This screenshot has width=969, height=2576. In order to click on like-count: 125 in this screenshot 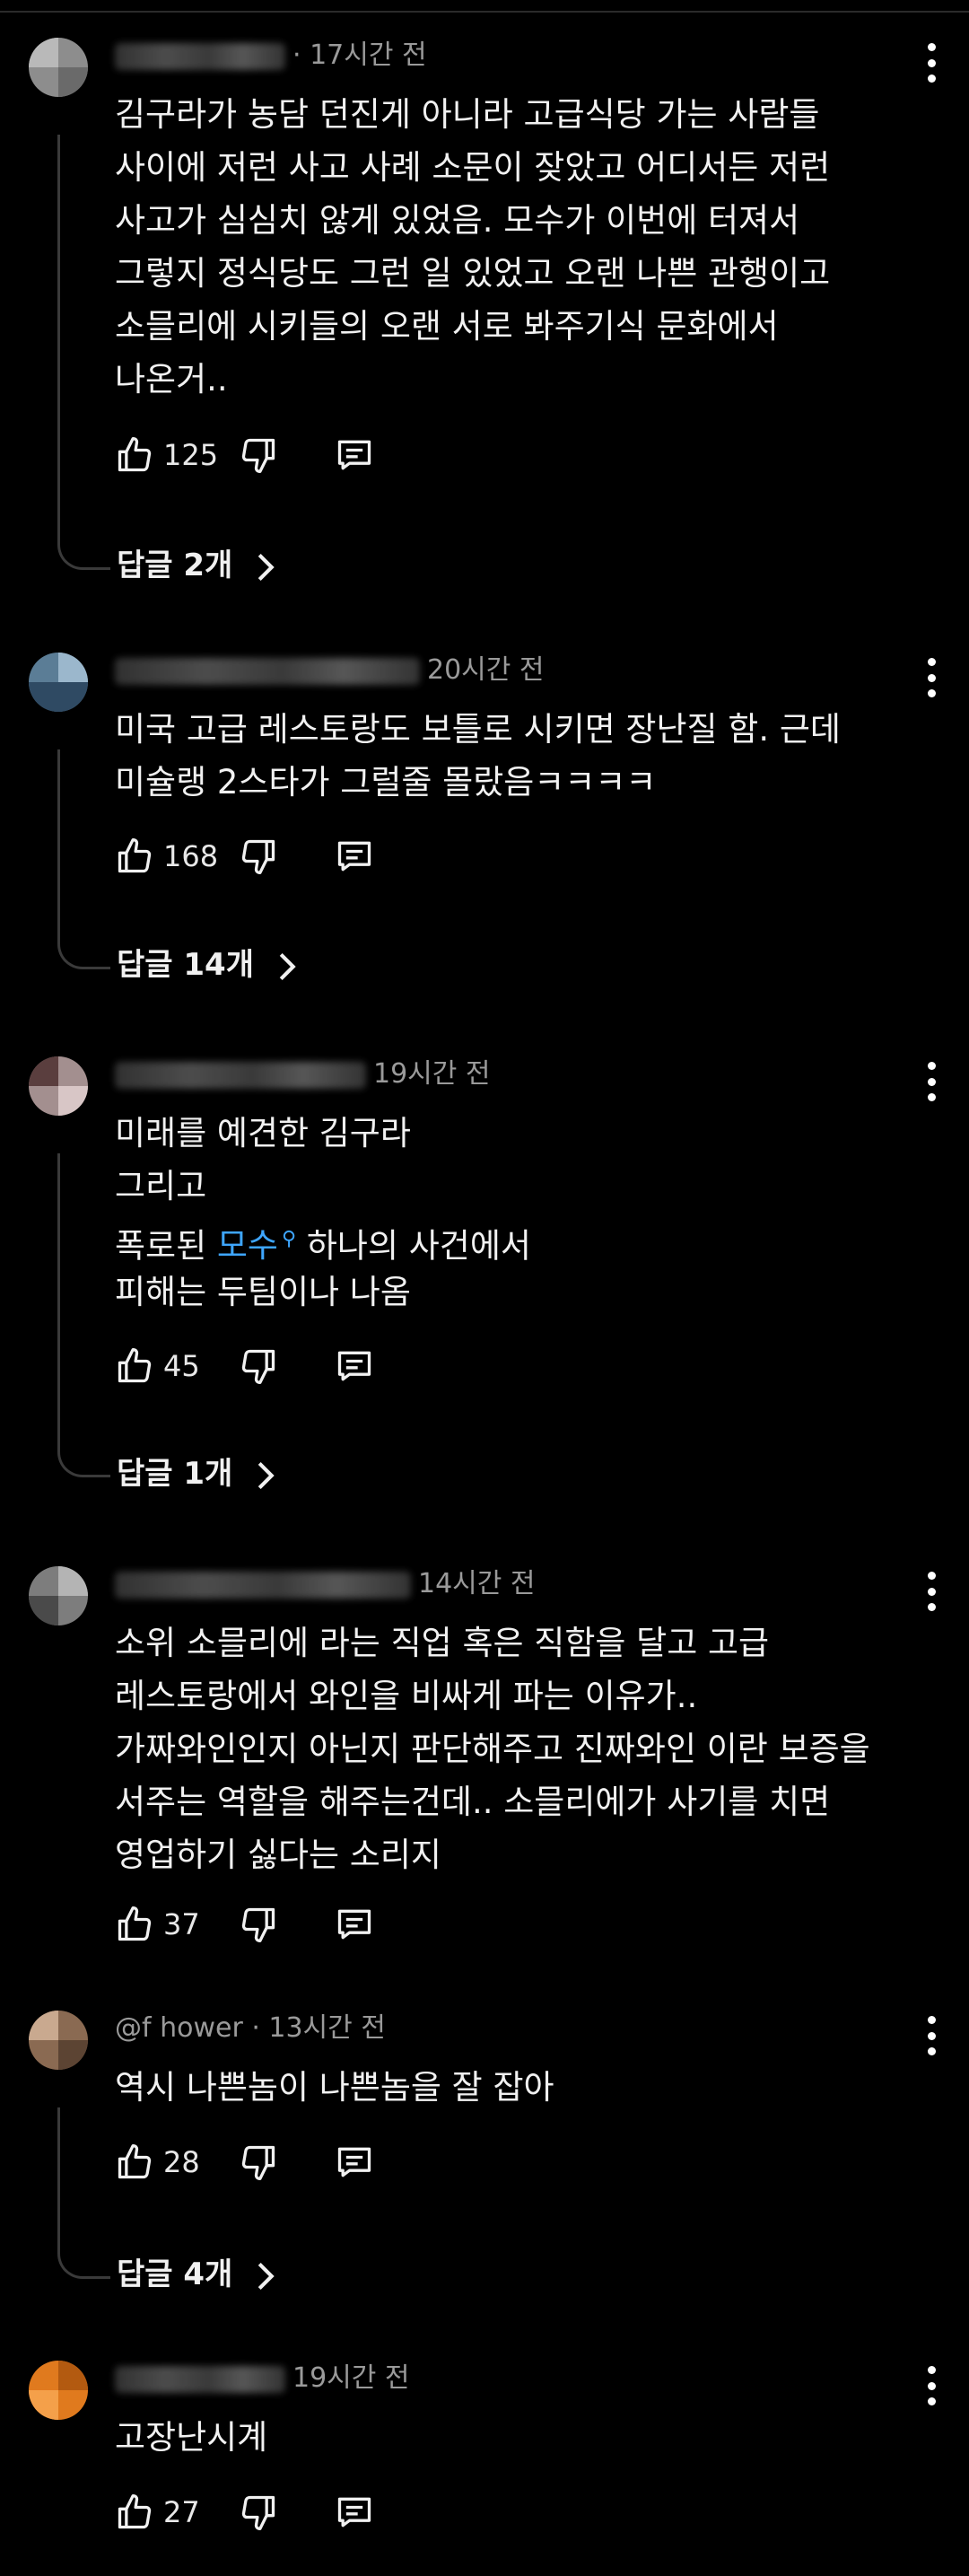, I will do `click(191, 455)`.